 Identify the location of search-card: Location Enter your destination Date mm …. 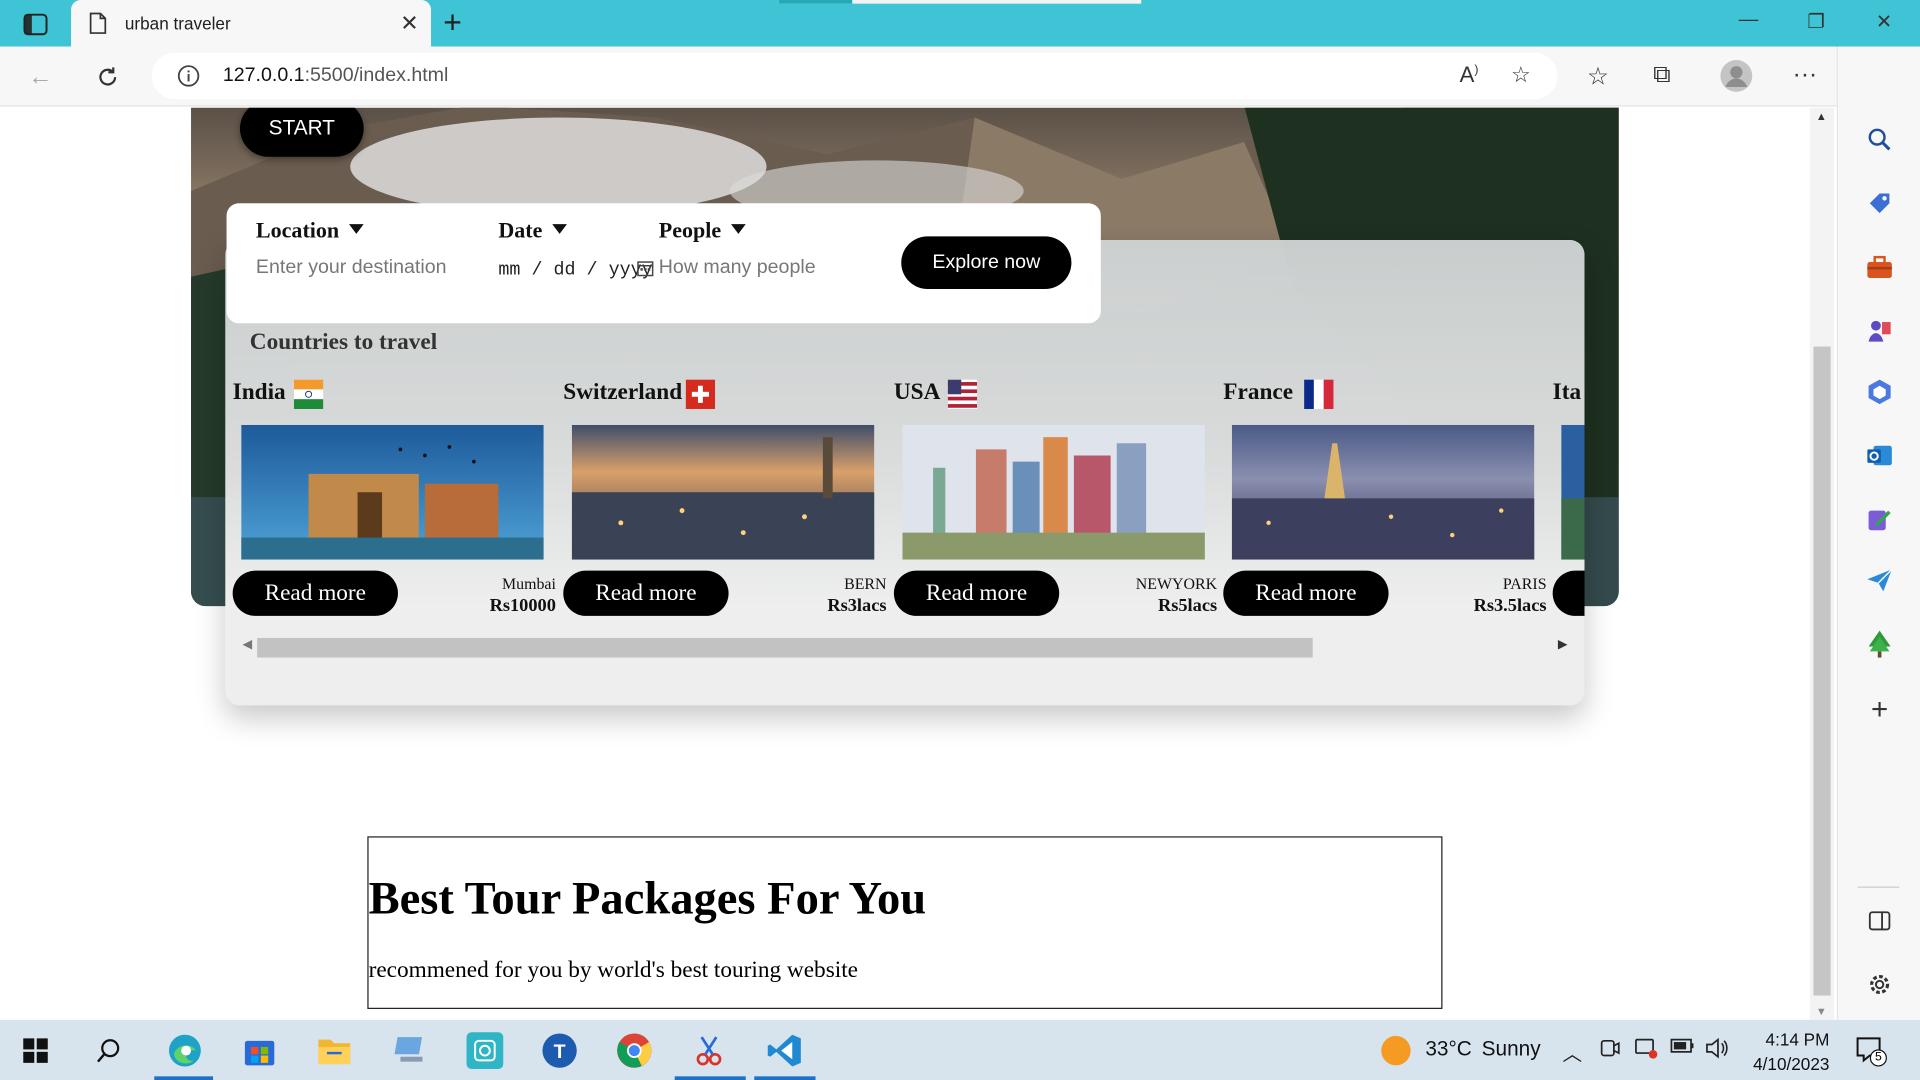
(663, 263).